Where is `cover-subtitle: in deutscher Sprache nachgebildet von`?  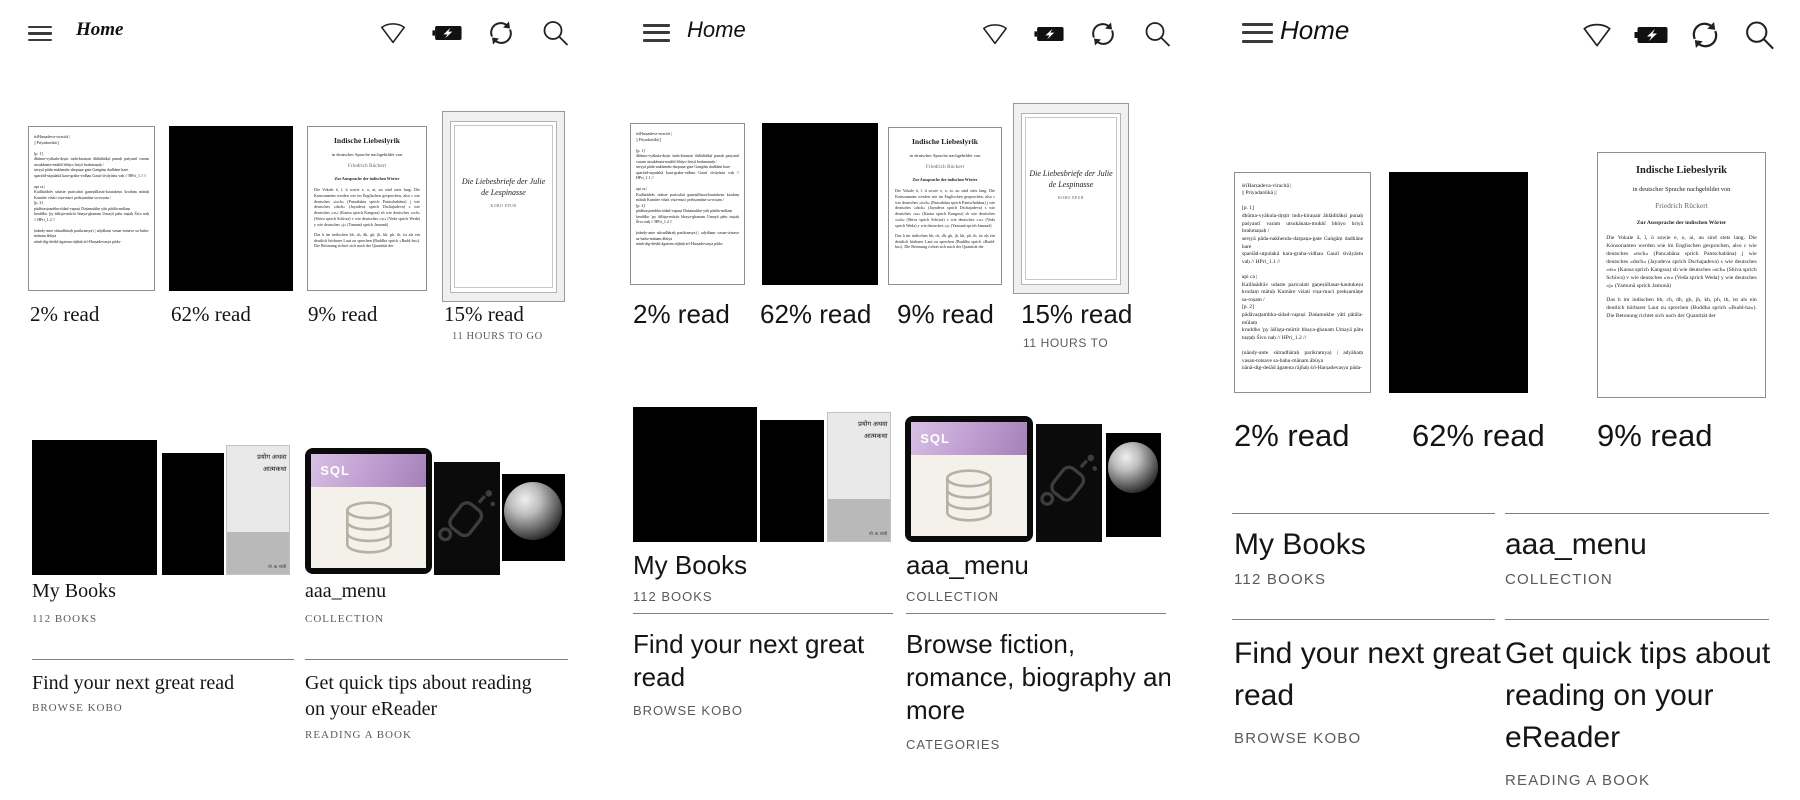 cover-subtitle: in deutscher Sprache nachgebildet von is located at coordinates (945, 155).